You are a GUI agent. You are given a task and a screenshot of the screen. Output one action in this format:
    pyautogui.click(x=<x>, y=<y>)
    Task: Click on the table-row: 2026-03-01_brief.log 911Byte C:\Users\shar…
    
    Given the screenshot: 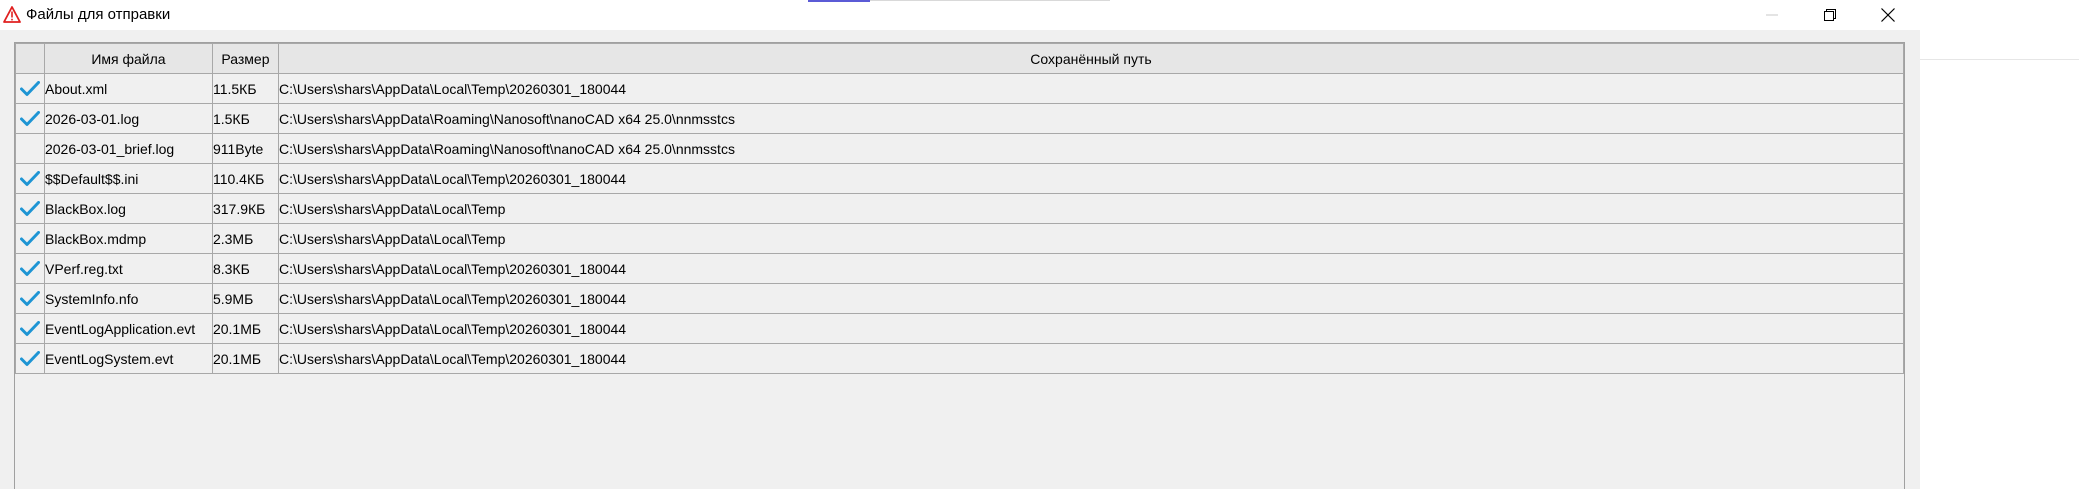 What is the action you would take?
    pyautogui.click(x=960, y=148)
    